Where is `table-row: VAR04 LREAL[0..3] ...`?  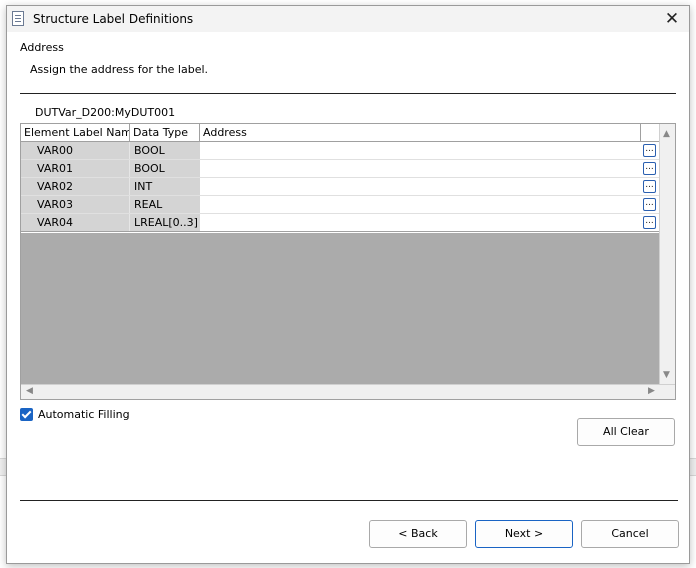
table-row: VAR04 LREAL[0..3] ... is located at coordinates (340, 223).